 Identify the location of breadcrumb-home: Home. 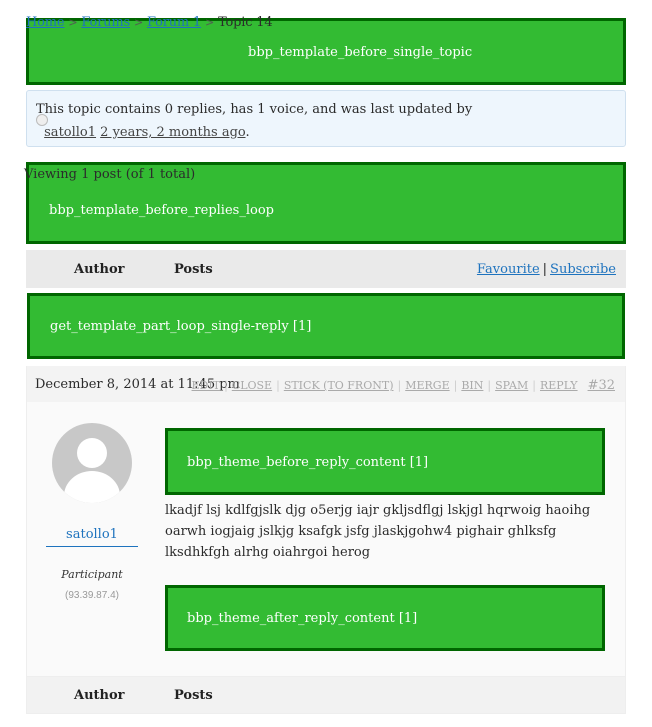
(45, 22).